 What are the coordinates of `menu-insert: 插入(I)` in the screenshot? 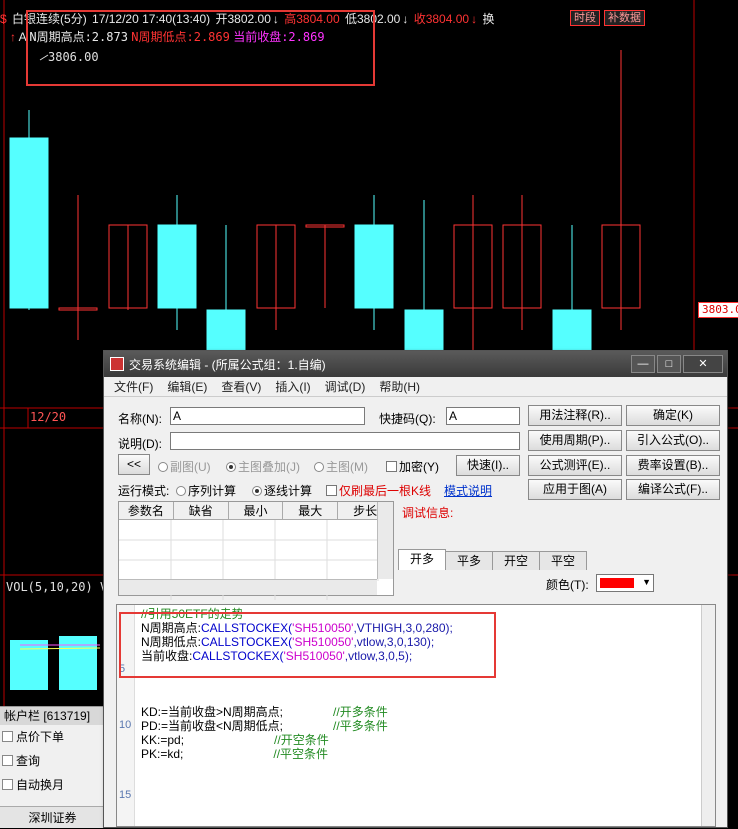 It's located at (292, 386).